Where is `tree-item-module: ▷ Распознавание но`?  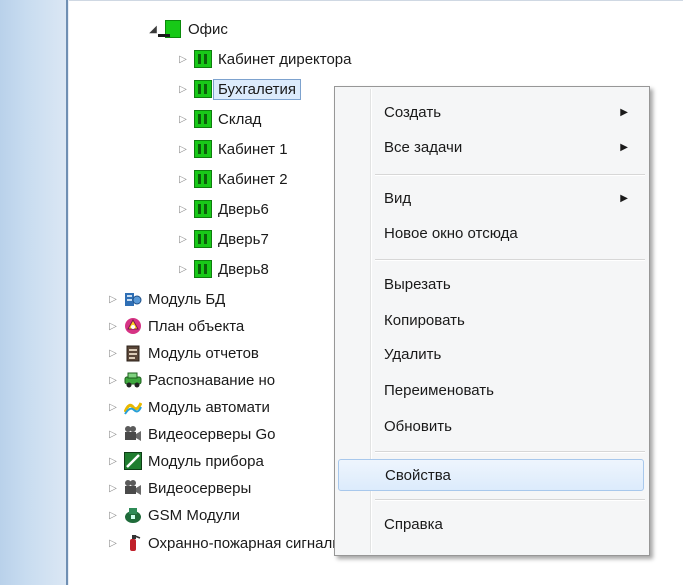
tree-item-module: ▷ Распознавание но is located at coordinates (190, 380).